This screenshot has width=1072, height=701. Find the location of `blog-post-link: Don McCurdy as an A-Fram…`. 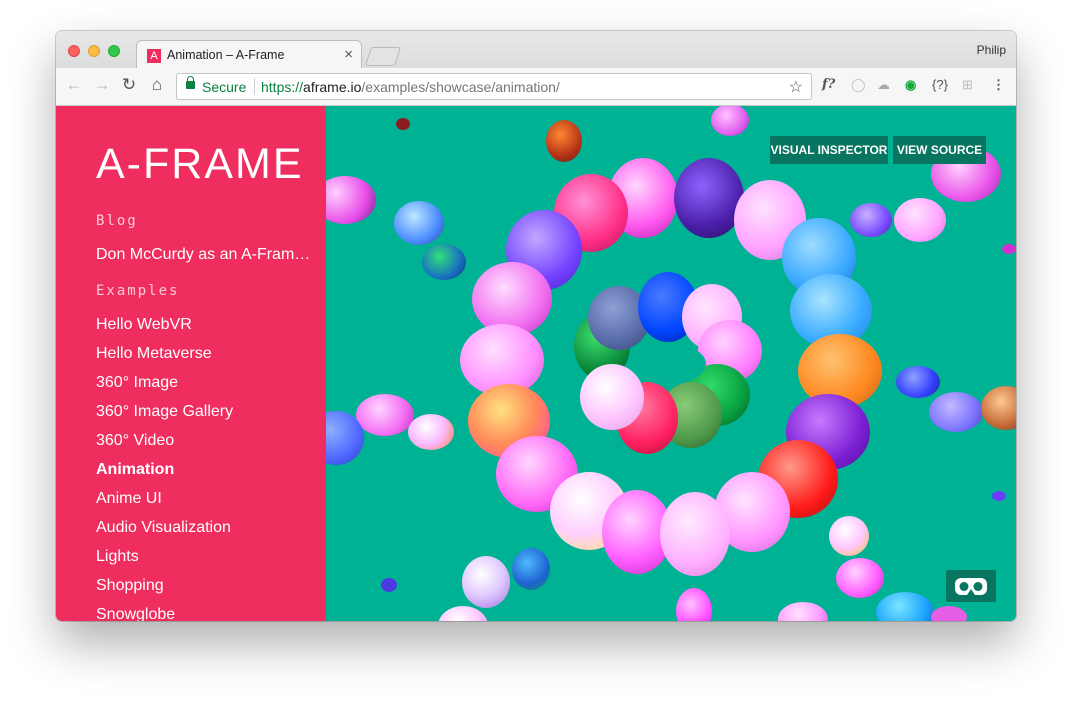

blog-post-link: Don McCurdy as an A-Fram… is located at coordinates (203, 255).